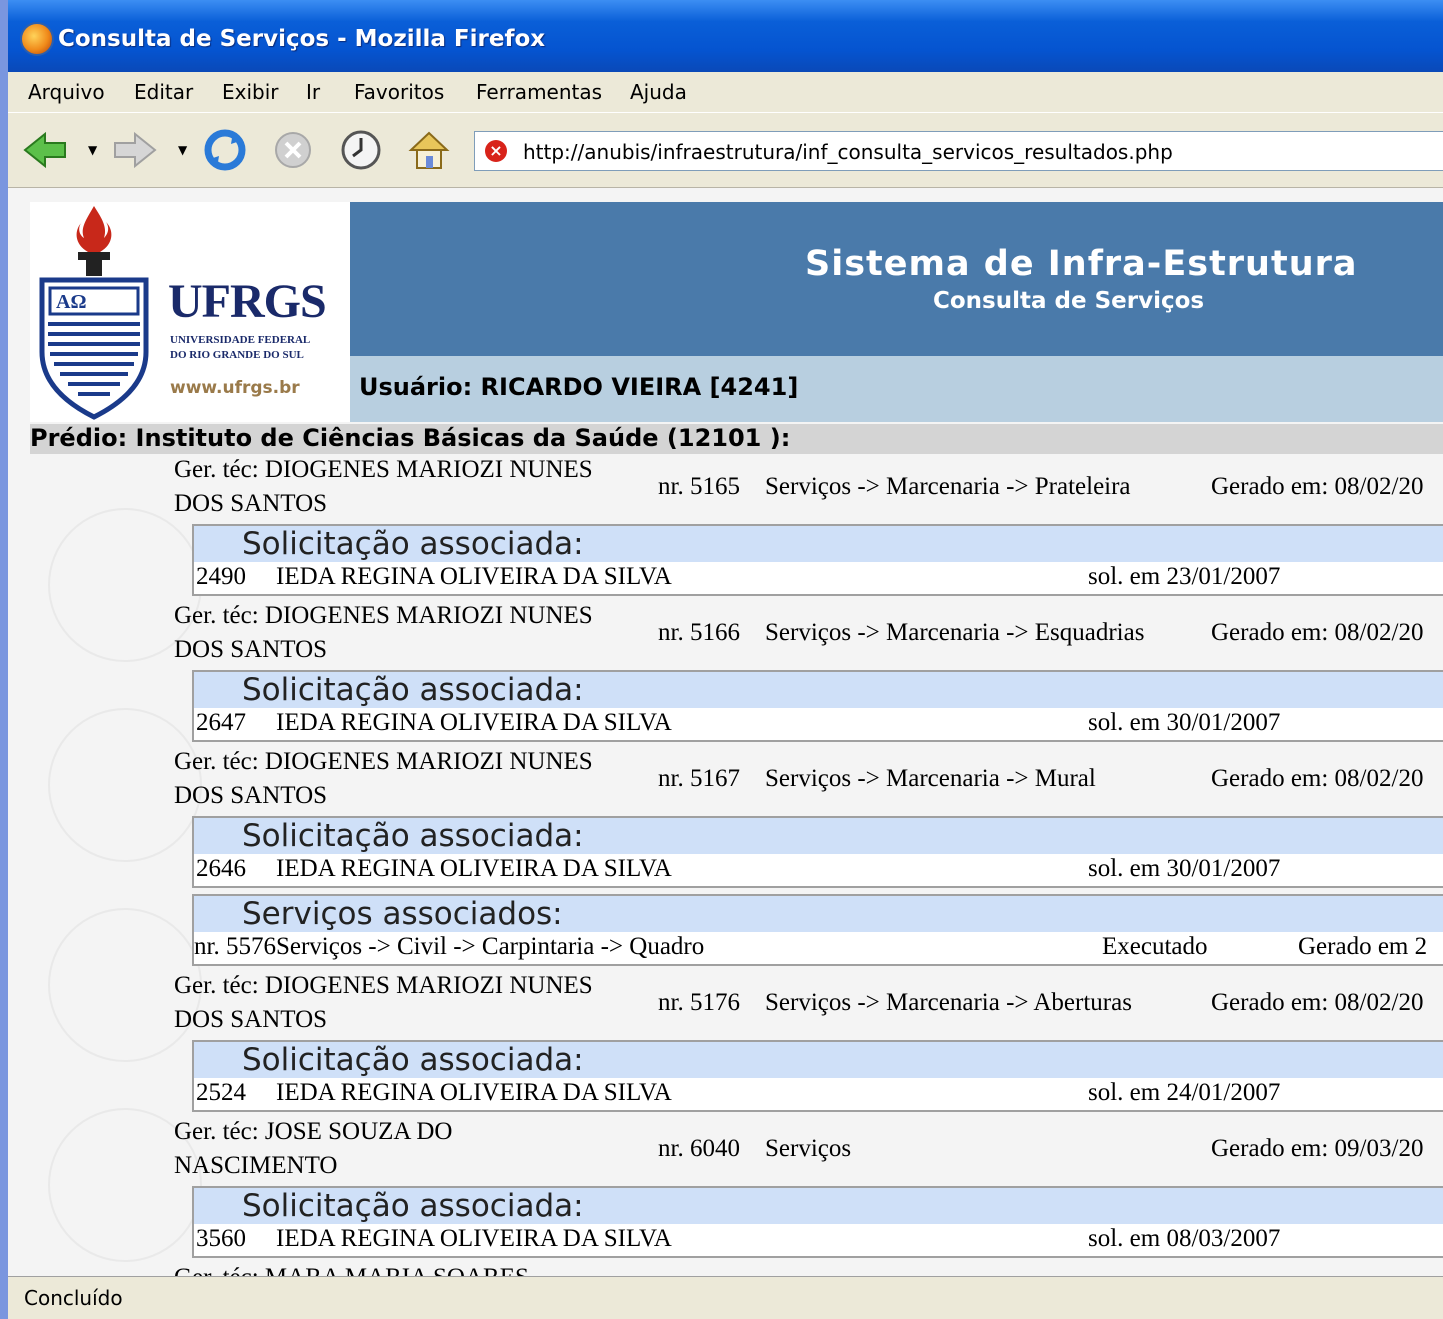 This screenshot has height=1319, width=1443. I want to click on system-title: Sistema de Infra-Estrutura, so click(1081, 264).